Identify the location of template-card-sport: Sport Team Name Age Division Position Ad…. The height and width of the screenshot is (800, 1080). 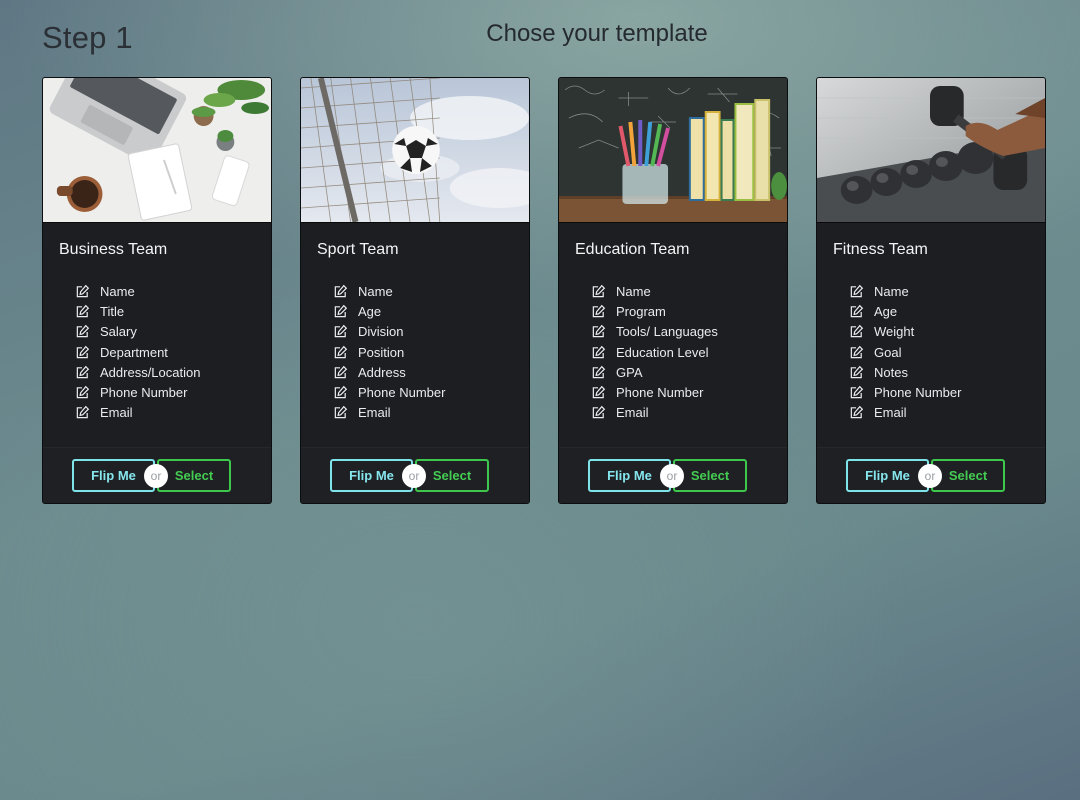
(415, 290).